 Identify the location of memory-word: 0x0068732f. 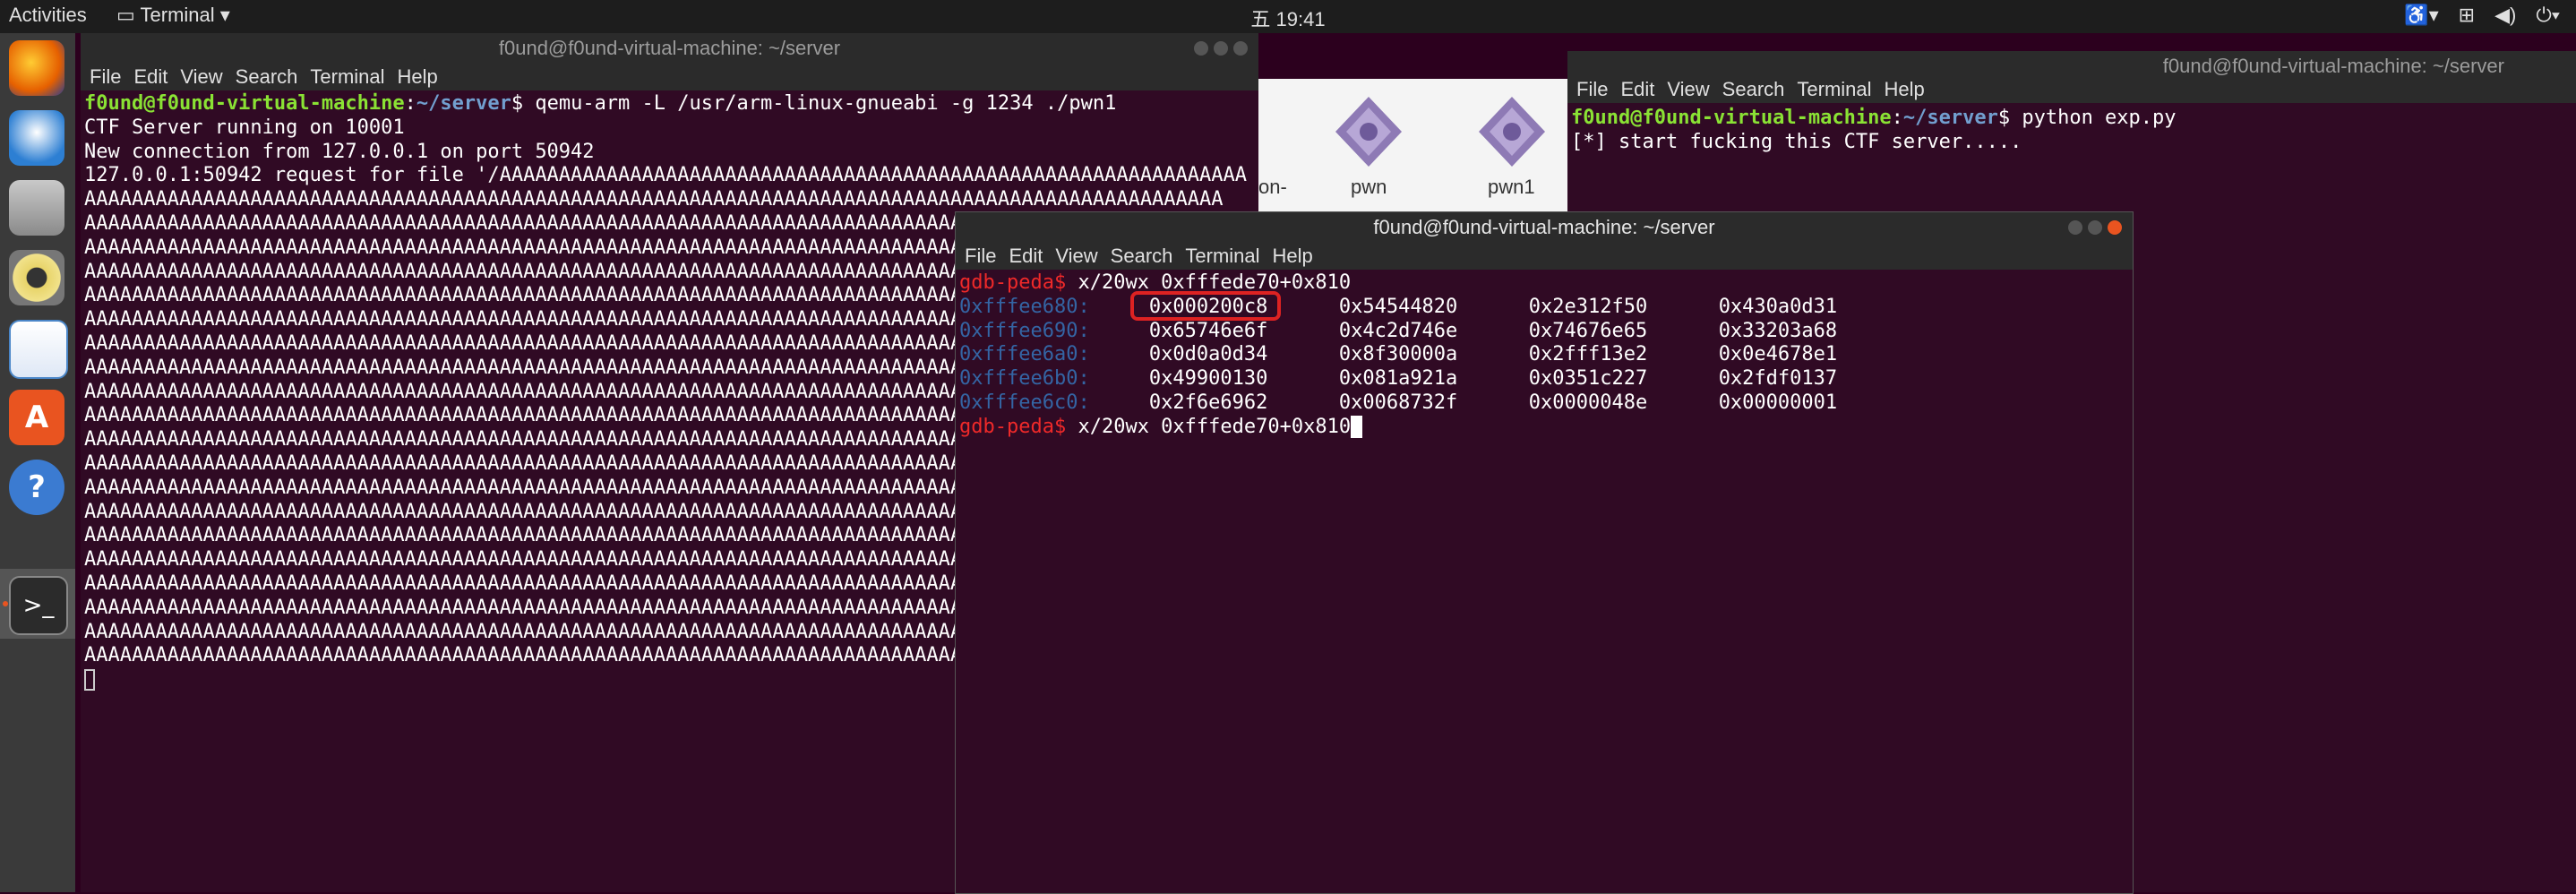
(1398, 402).